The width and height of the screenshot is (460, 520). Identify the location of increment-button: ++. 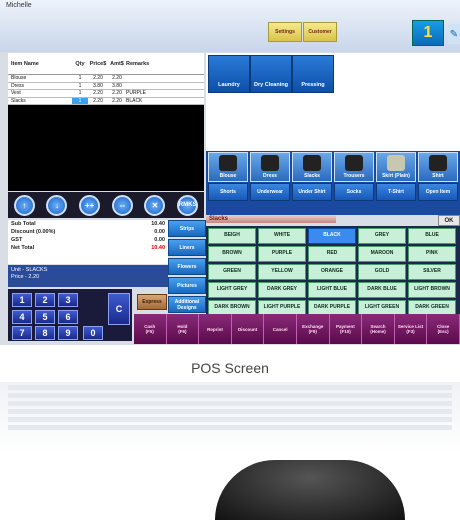
(90, 205).